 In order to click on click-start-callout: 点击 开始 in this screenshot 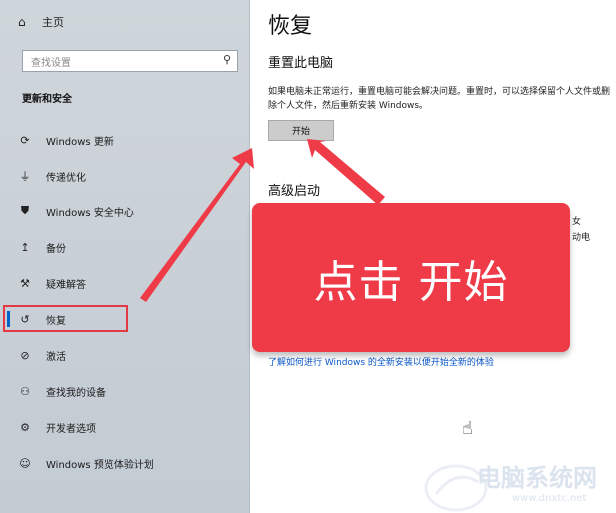, I will do `click(411, 277)`.